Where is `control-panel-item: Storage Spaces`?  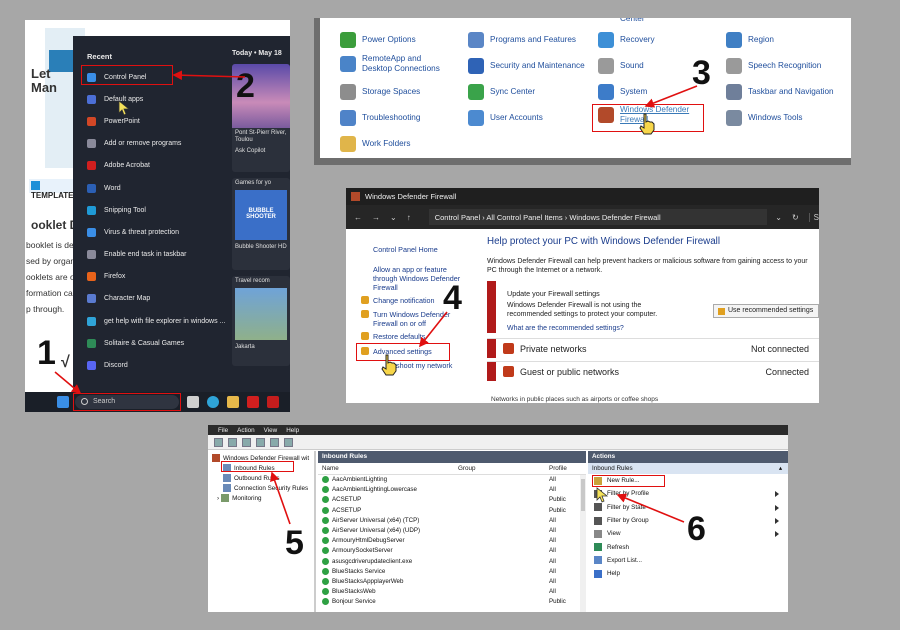 control-panel-item: Storage Spaces is located at coordinates (380, 92).